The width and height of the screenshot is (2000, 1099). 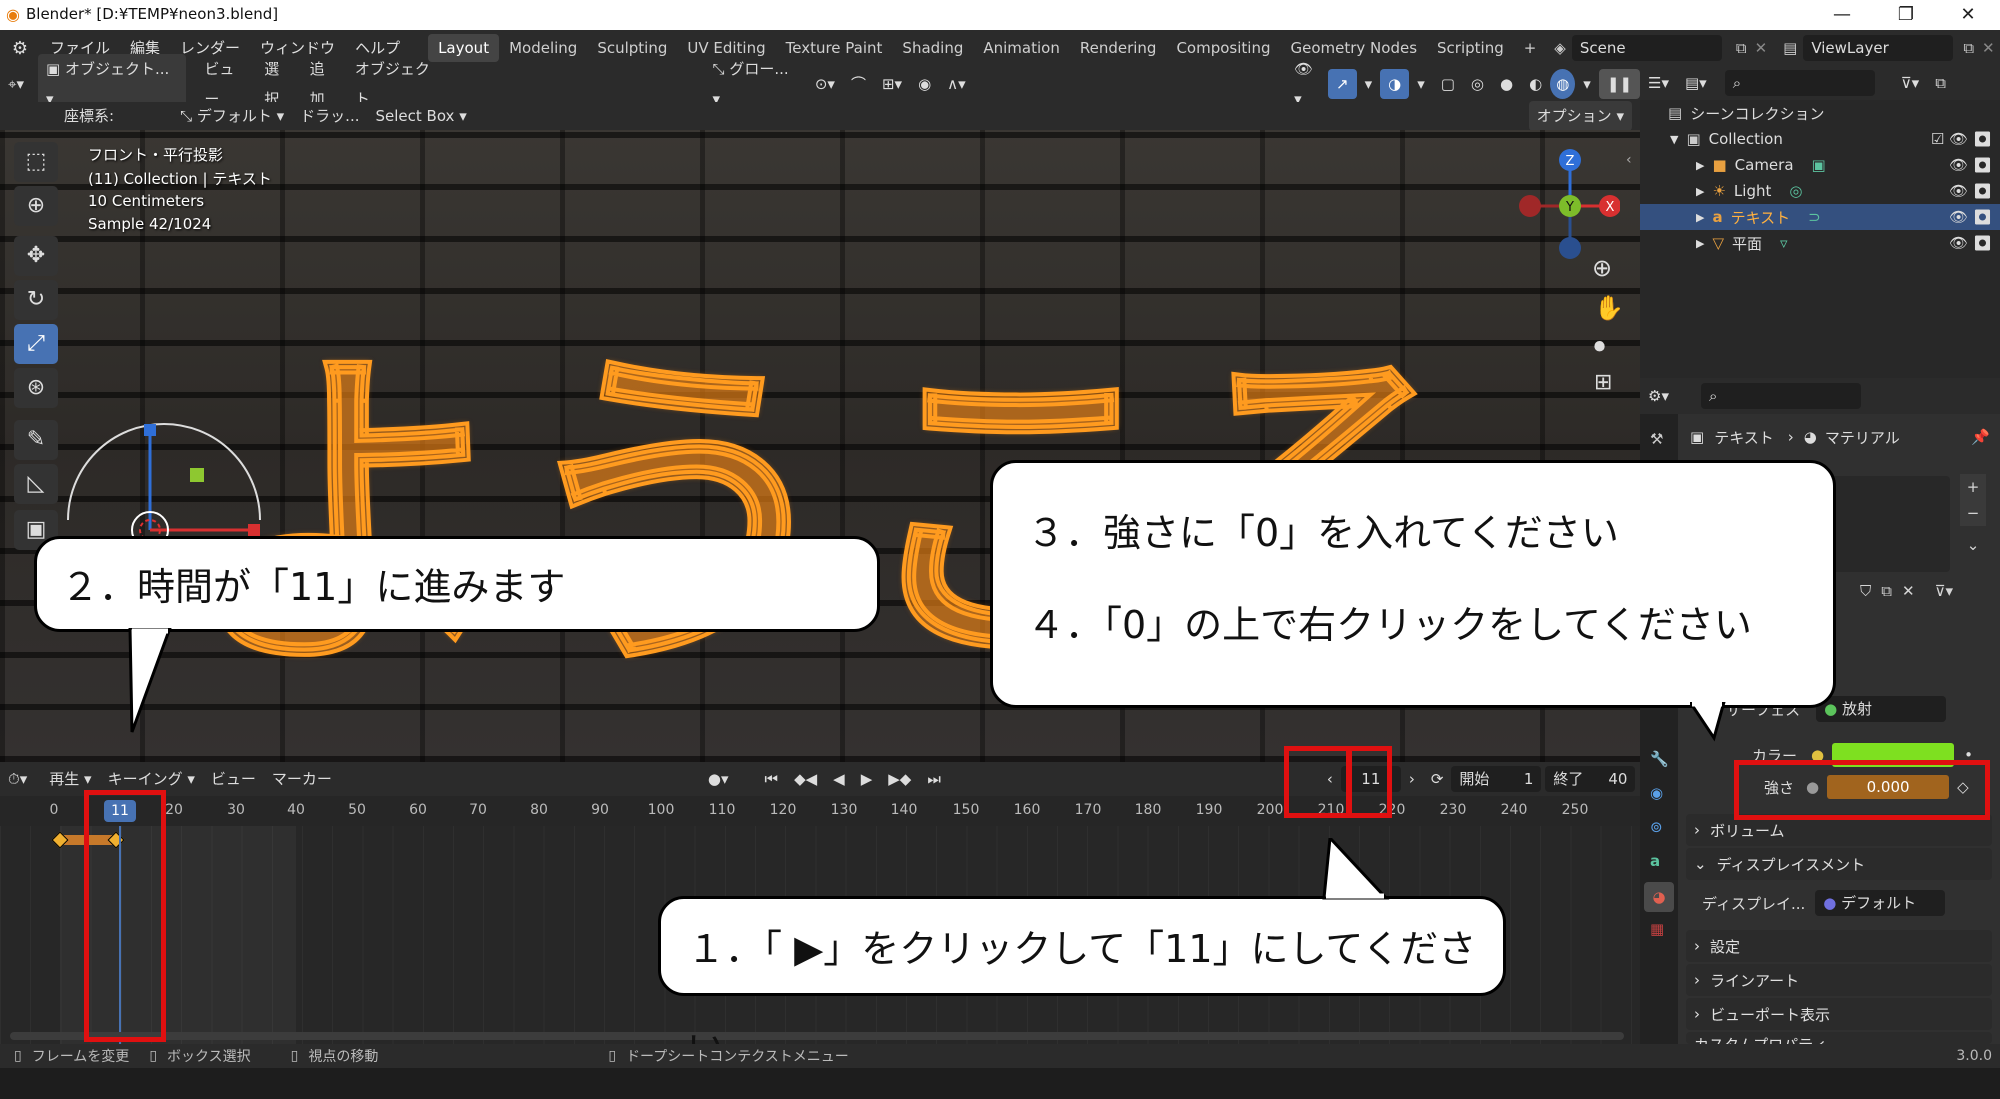 I want to click on navigation-gizmo: Z X Y, so click(x=1565, y=205).